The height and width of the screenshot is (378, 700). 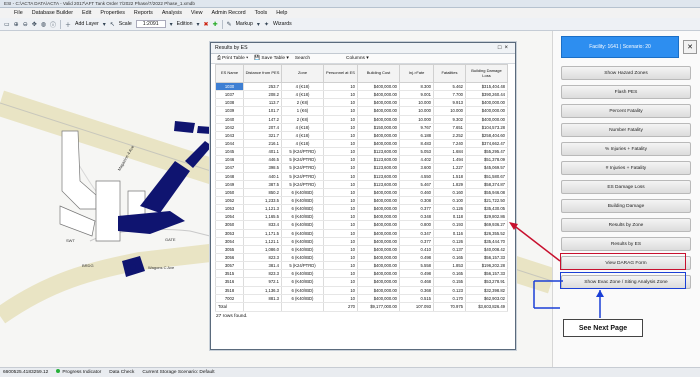 What do you see at coordinates (486, 73) in the screenshot?
I see `column-header: Building Damage Loss` at bounding box center [486, 73].